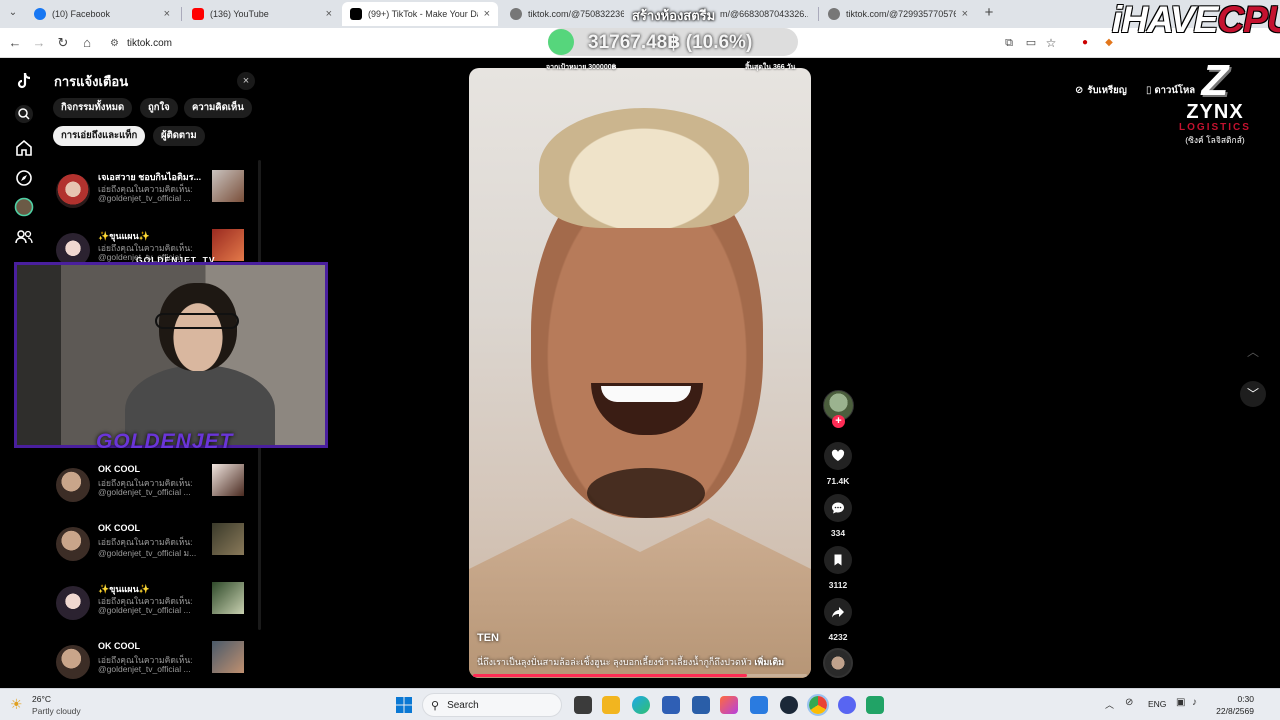 The width and height of the screenshot is (1280, 720). What do you see at coordinates (1031, 43) in the screenshot?
I see `cast-icon: ▭` at bounding box center [1031, 43].